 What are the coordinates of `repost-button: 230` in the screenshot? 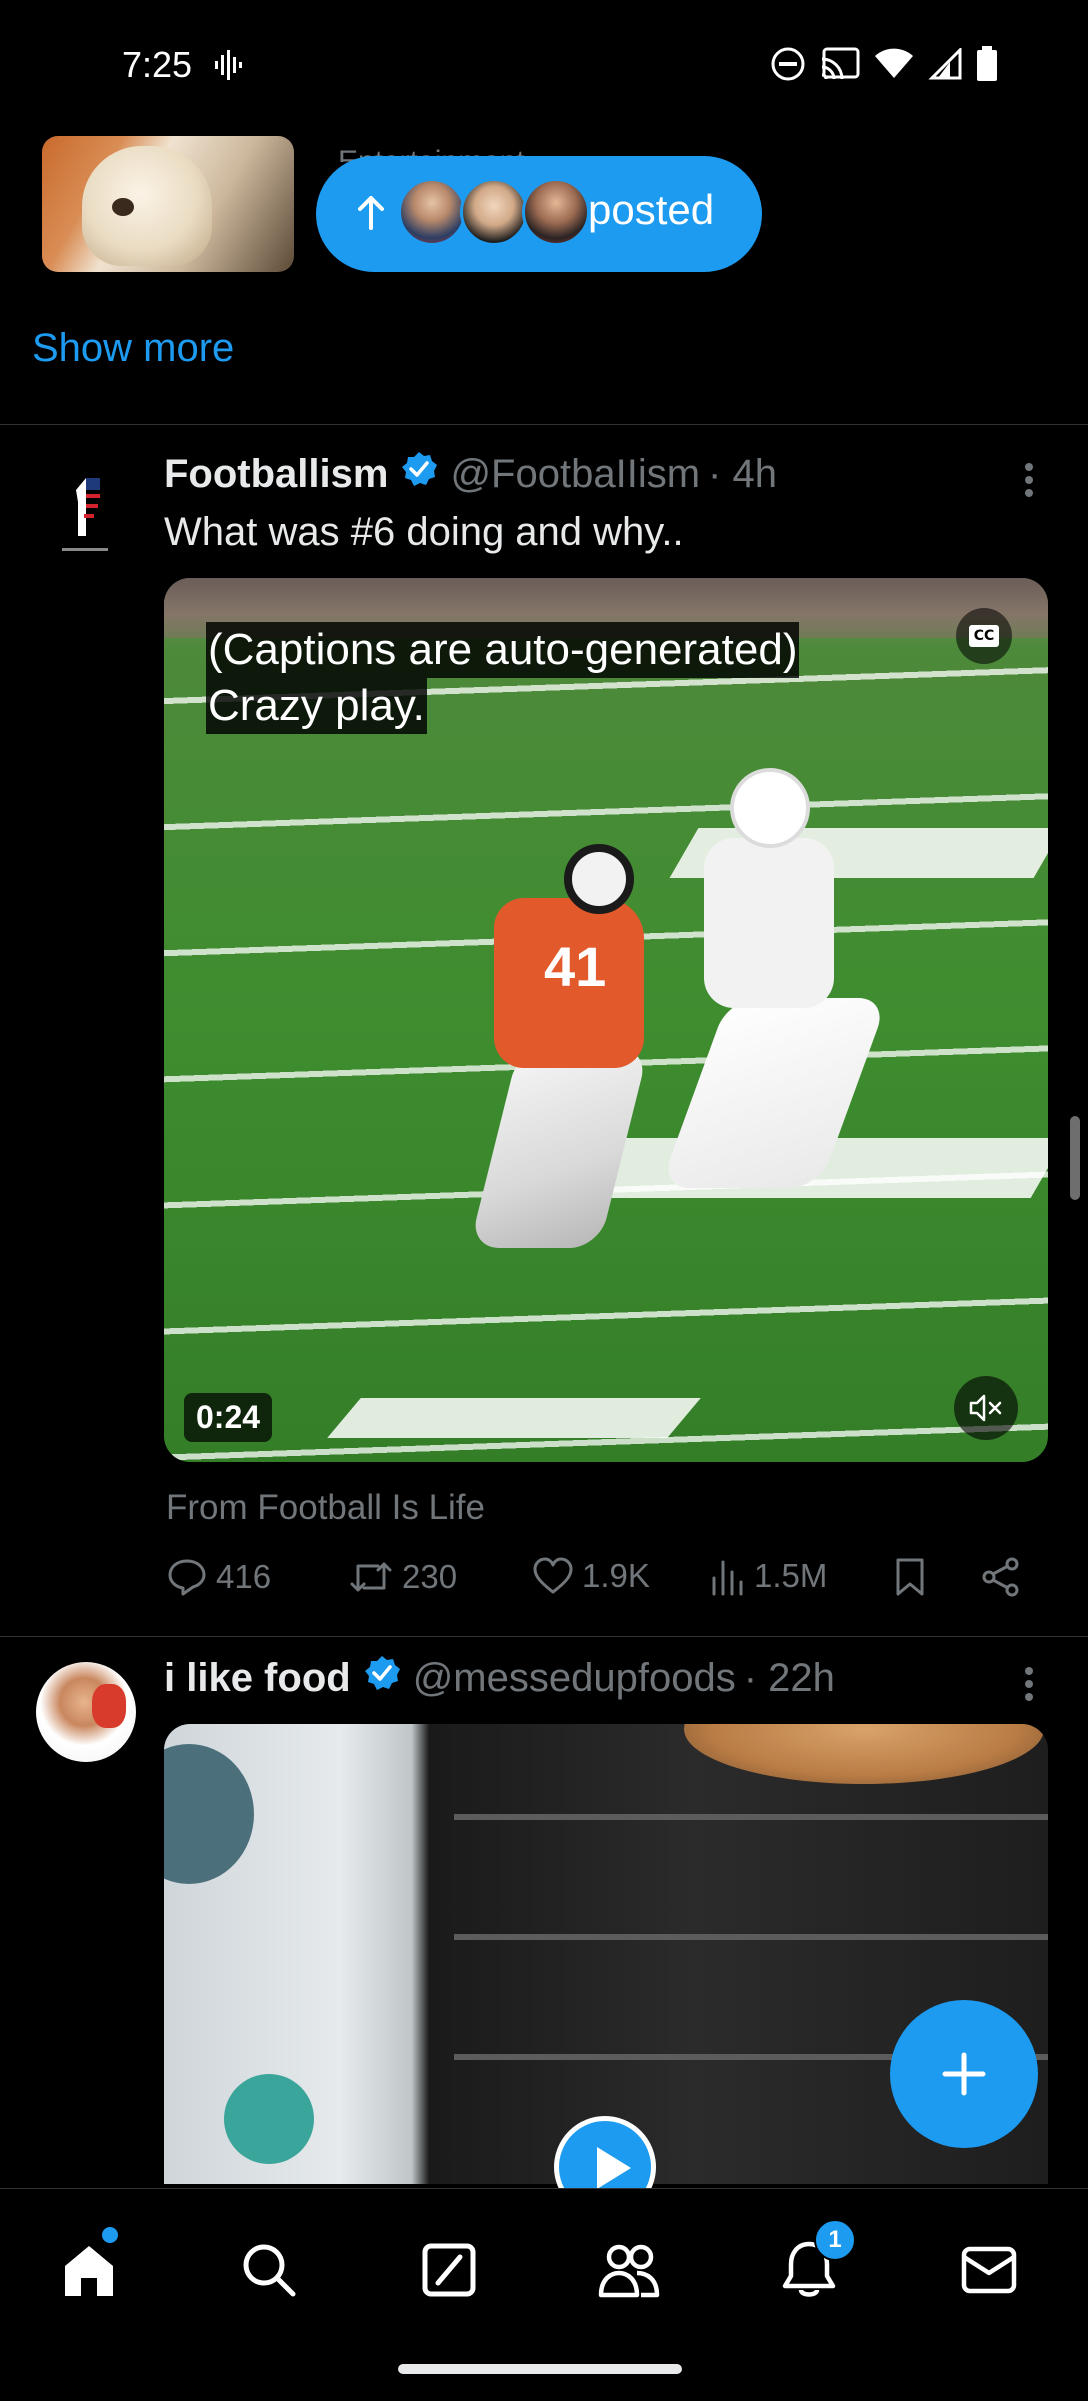 It's located at (402, 1577).